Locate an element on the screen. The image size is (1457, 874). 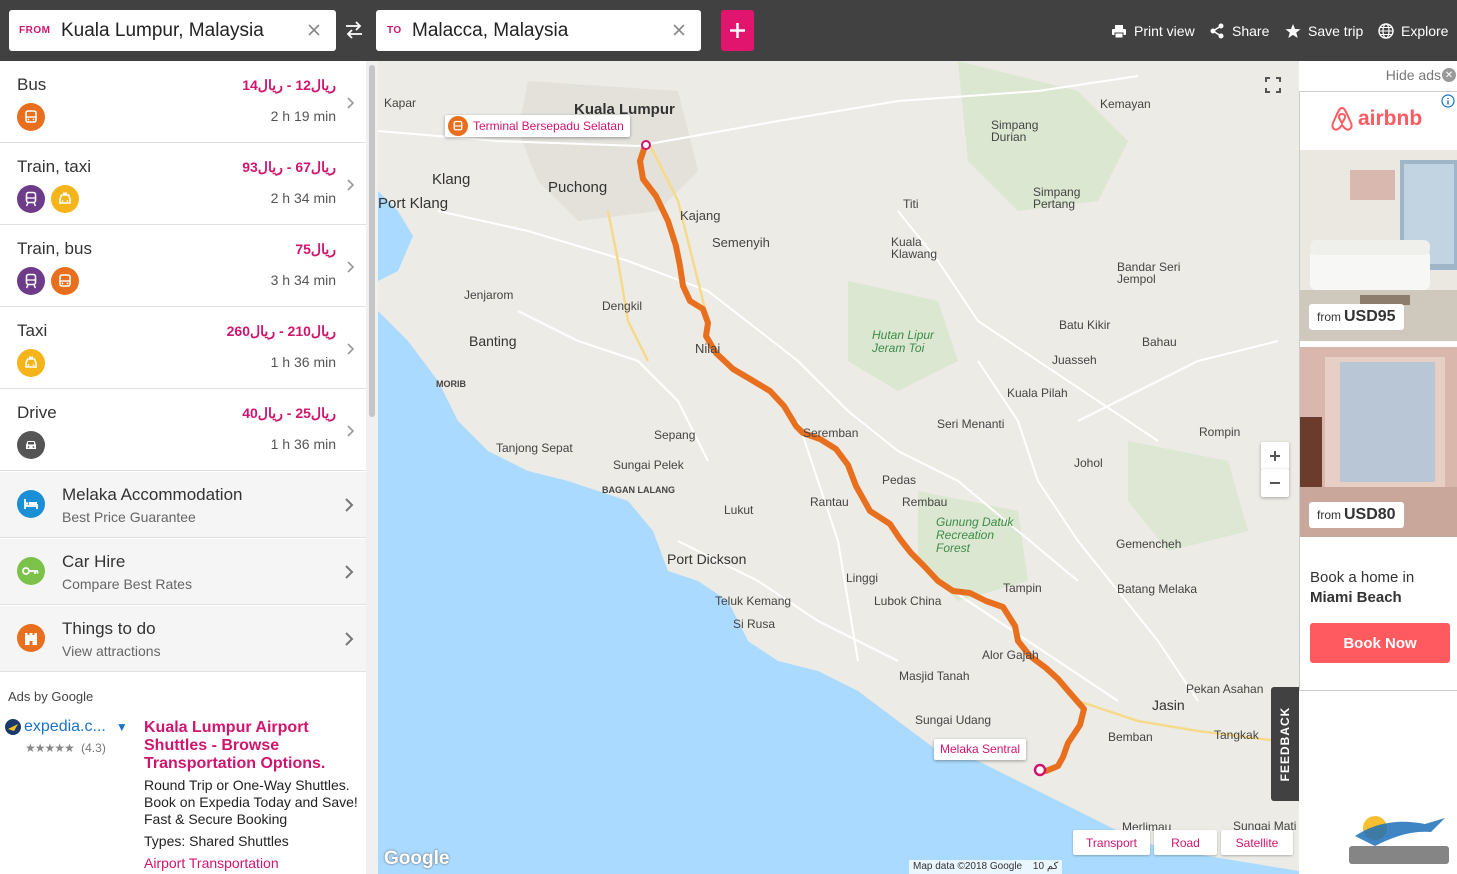
things-to-do-link: Things to do View attractions is located at coordinates (183, 639).